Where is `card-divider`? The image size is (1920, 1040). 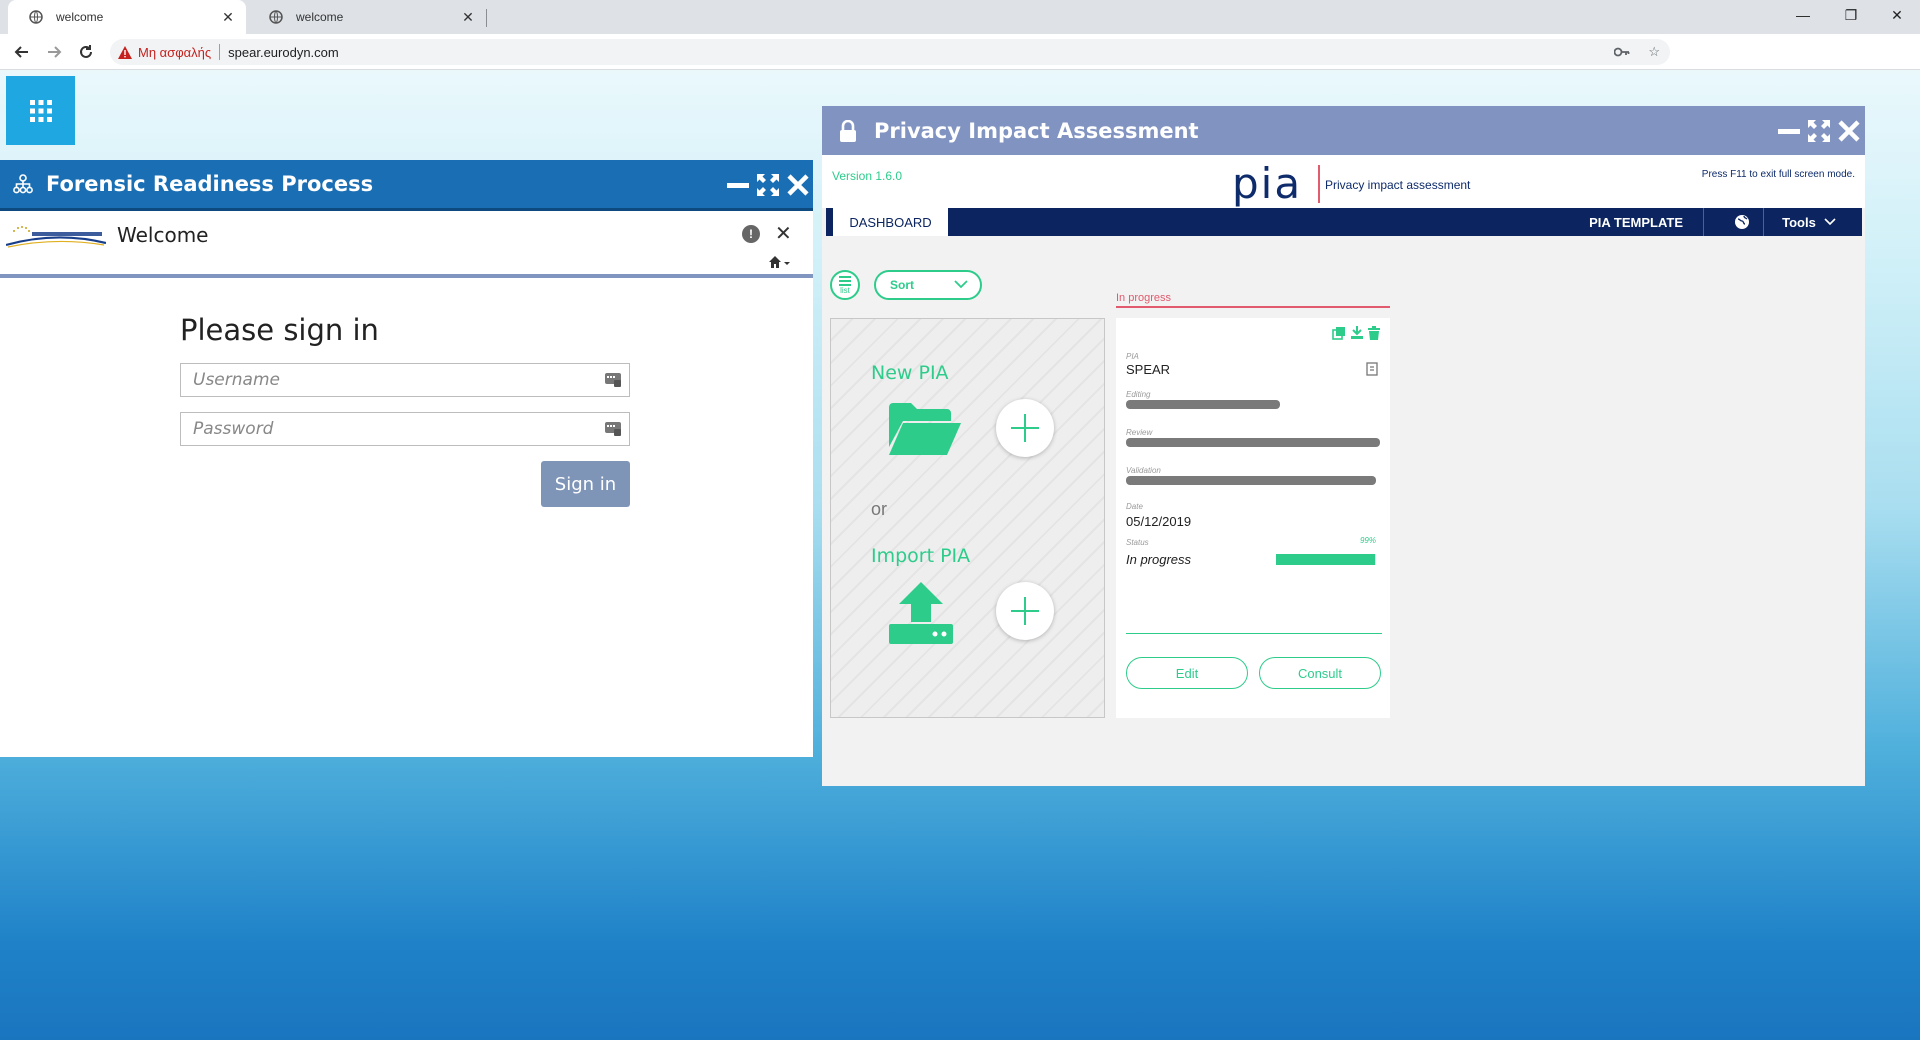
card-divider is located at coordinates (1254, 633).